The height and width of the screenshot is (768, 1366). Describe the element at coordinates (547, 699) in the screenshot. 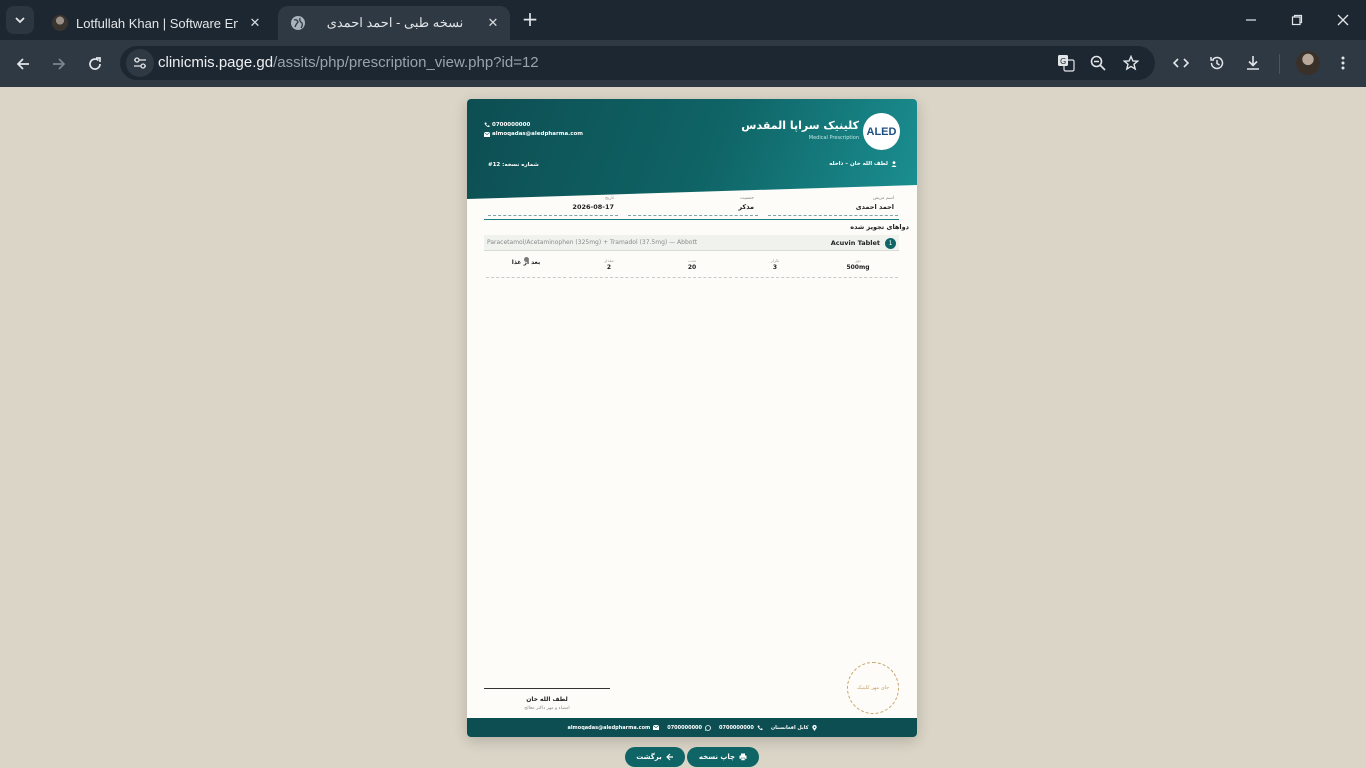

I see `signature-name: لطف الله خان` at that location.